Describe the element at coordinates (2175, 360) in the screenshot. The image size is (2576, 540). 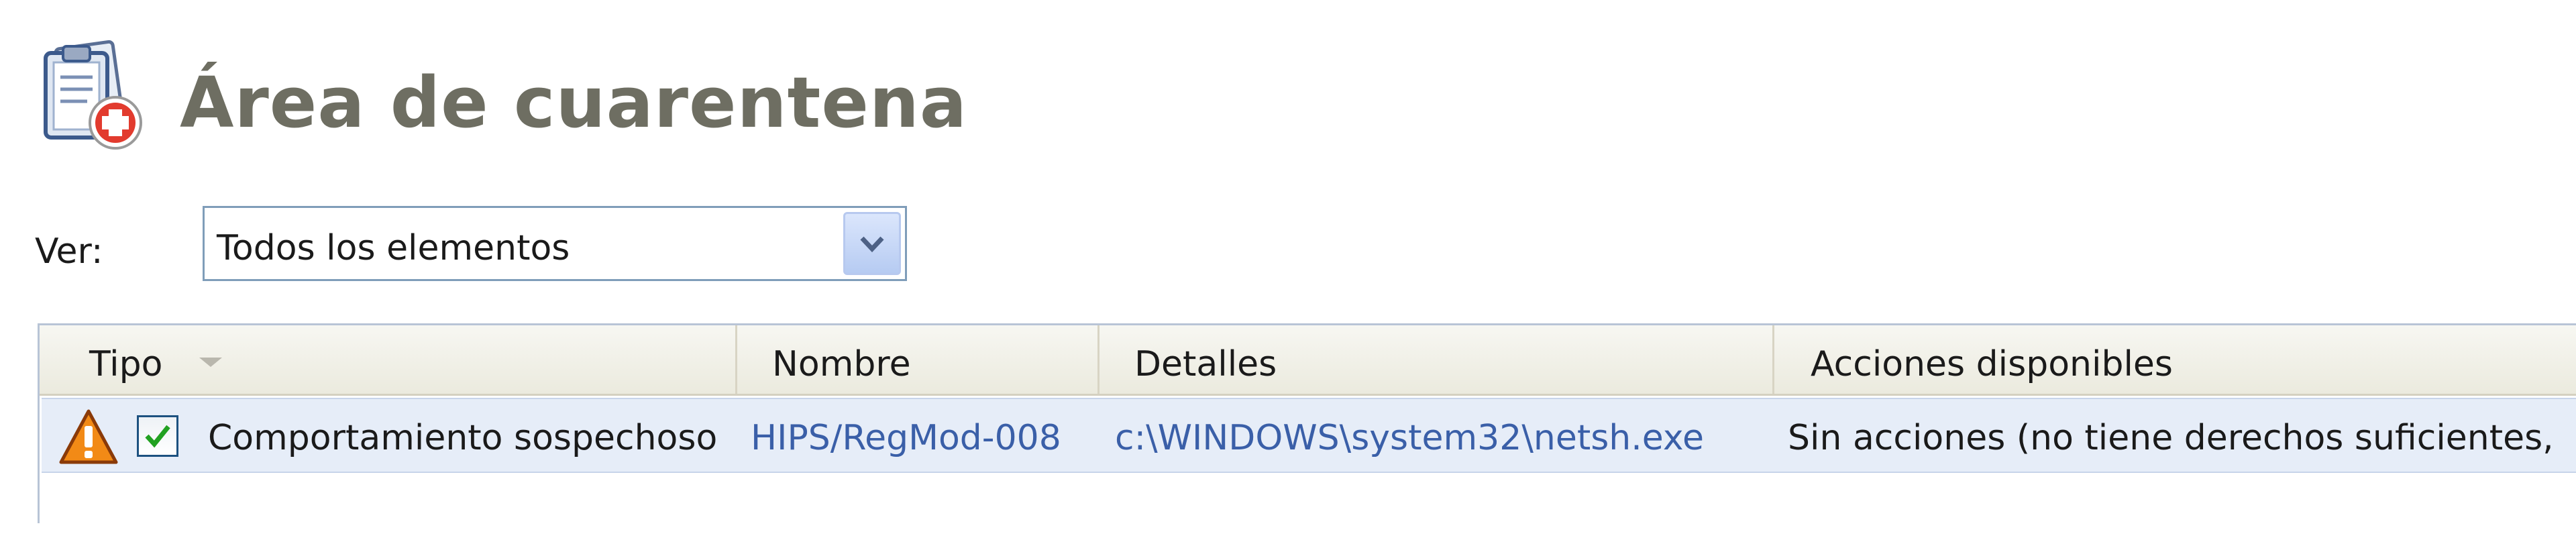
I see `column-header-acciones: Acciones disponibles` at that location.